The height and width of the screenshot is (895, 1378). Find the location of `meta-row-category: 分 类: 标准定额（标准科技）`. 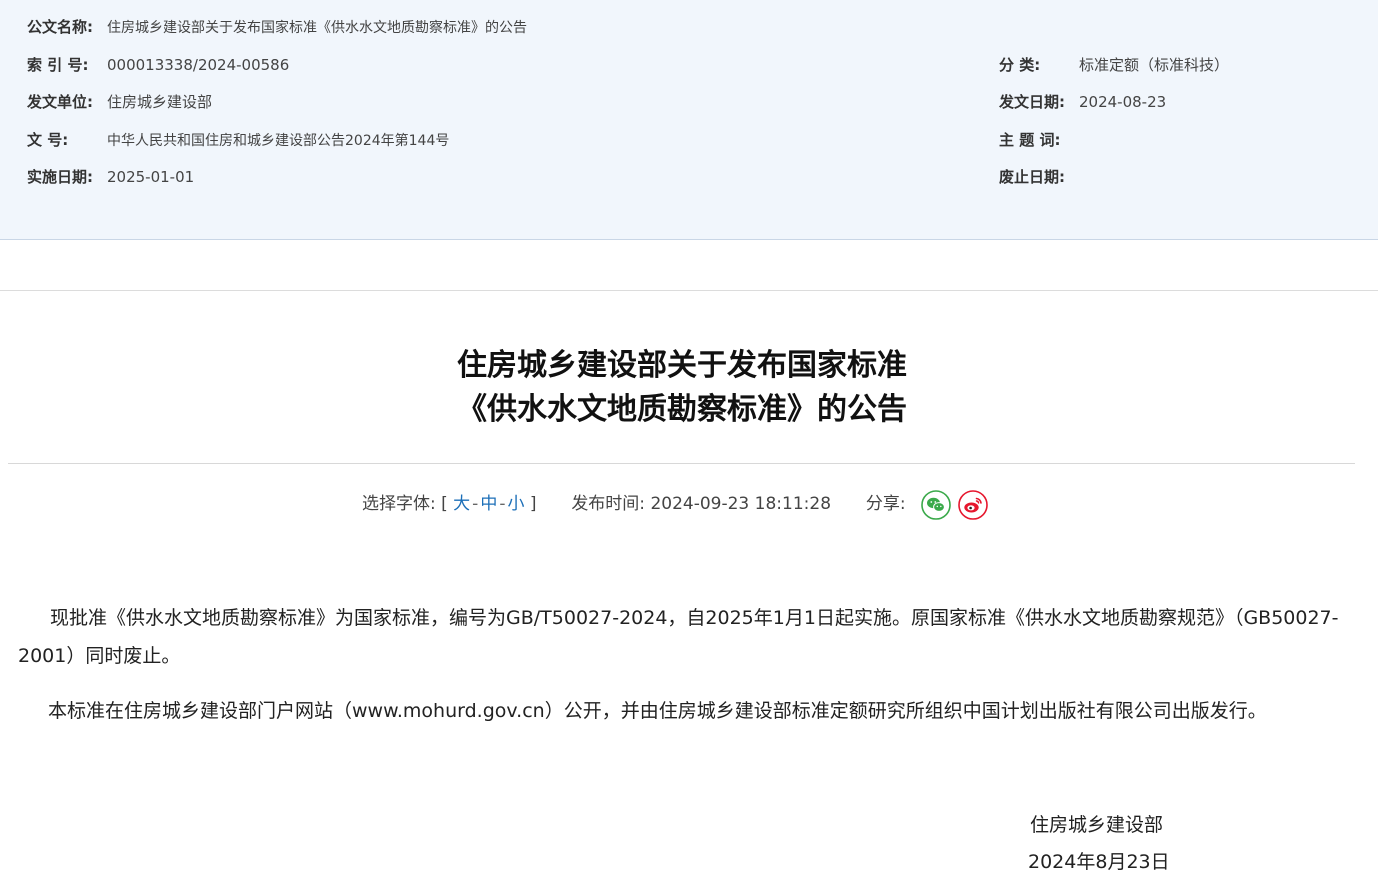

meta-row-category: 分 类: 标准定额（标准科技） is located at coordinates (1114, 65).